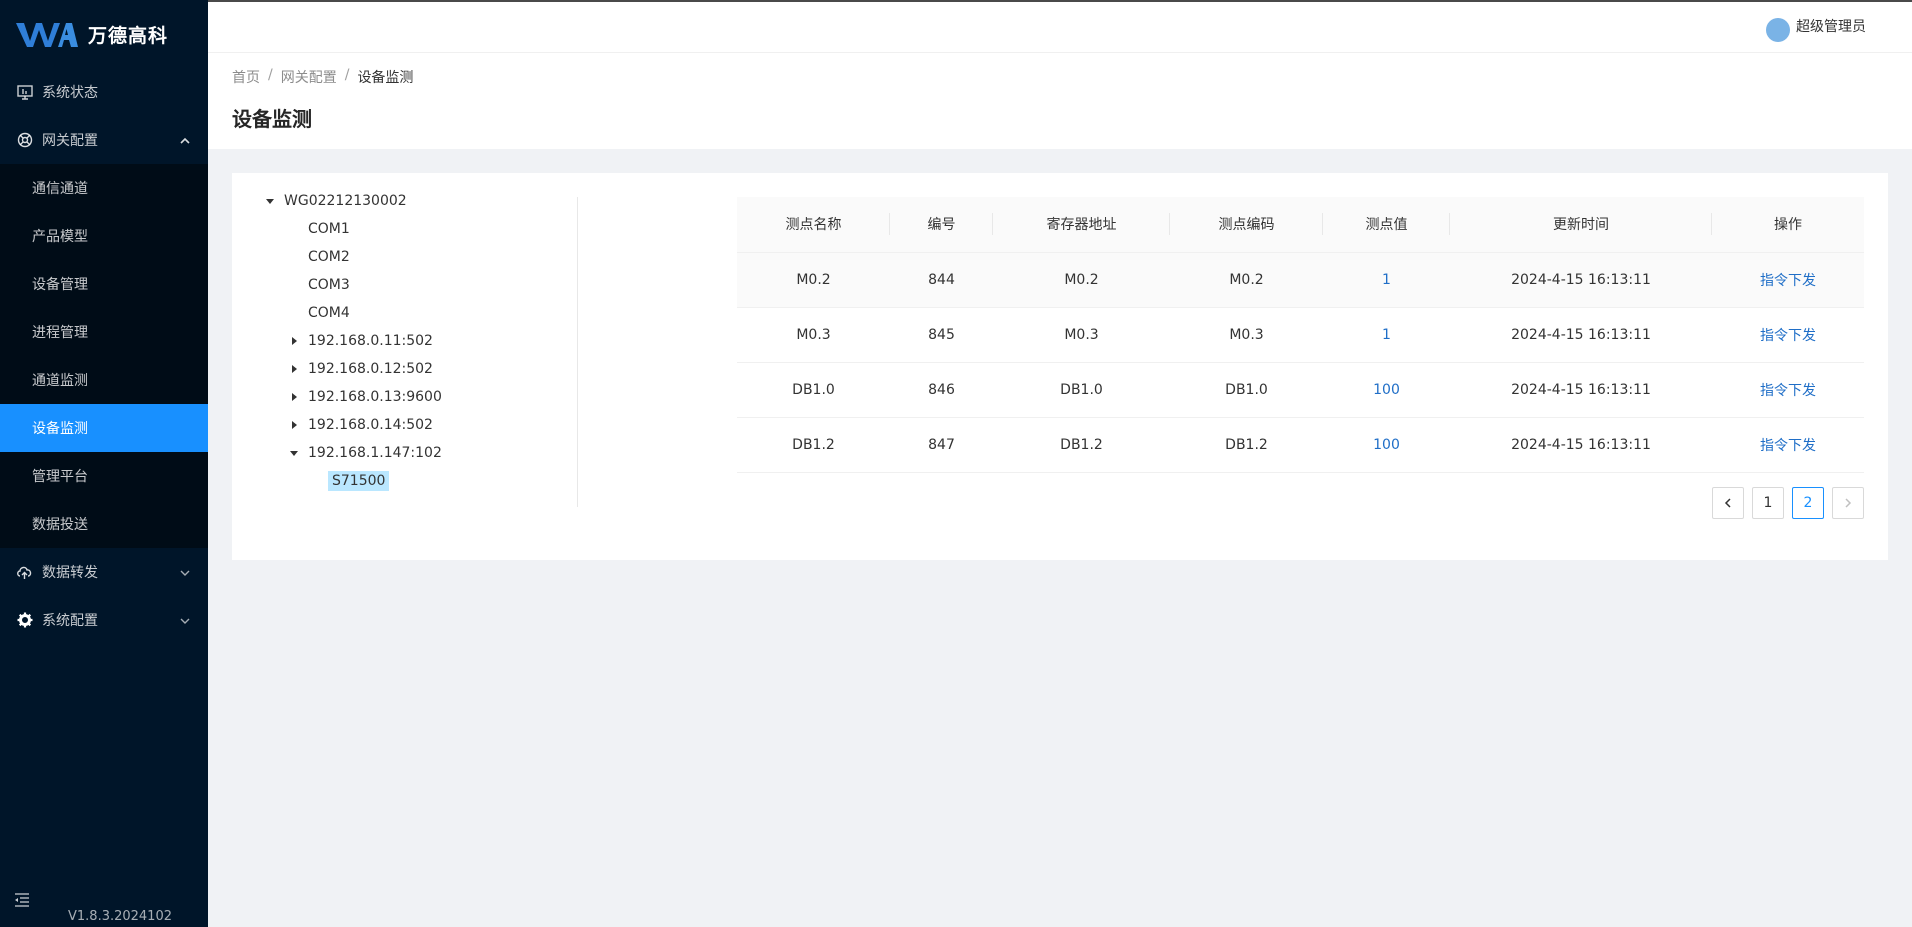 The width and height of the screenshot is (1912, 927). What do you see at coordinates (941, 390) in the screenshot?
I see `cell-number: 846` at bounding box center [941, 390].